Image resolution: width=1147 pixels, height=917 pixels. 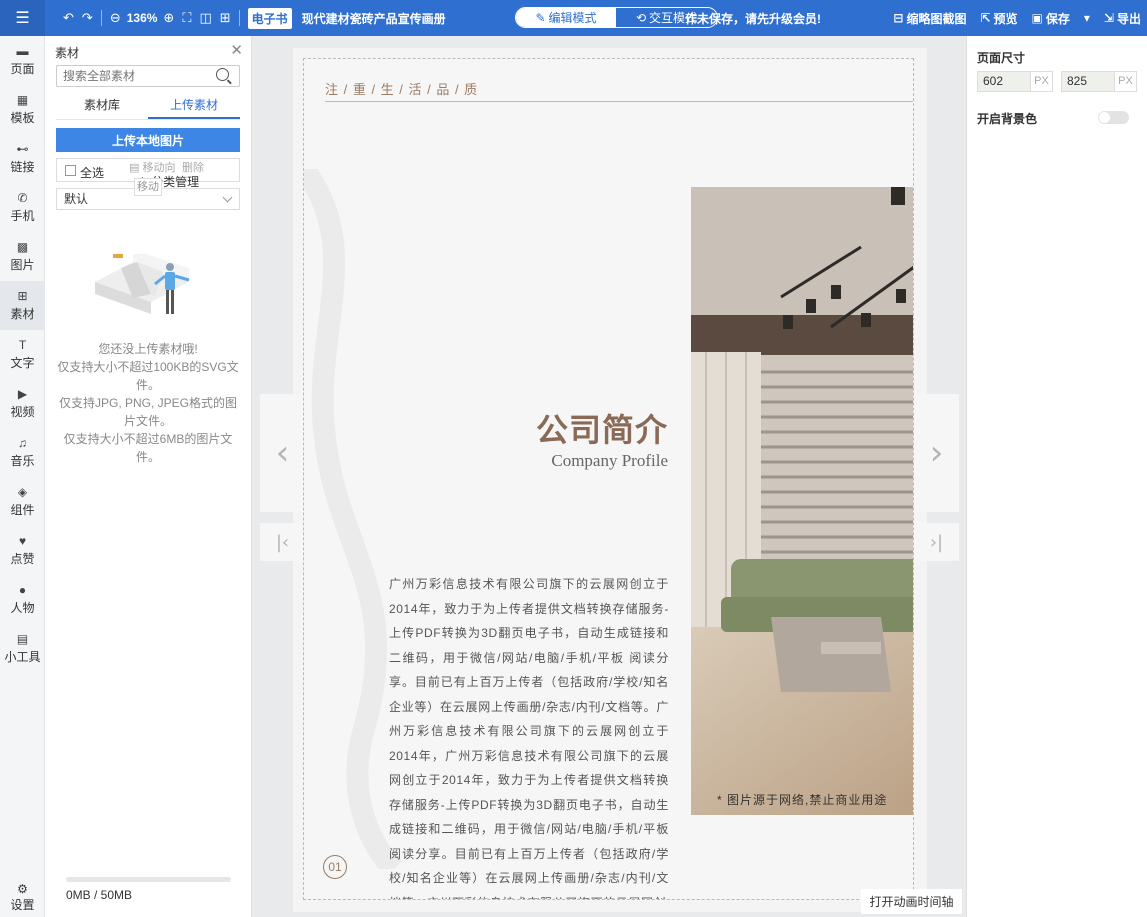 I want to click on nav-item-page: ▬ 页面, so click(x=22, y=60).